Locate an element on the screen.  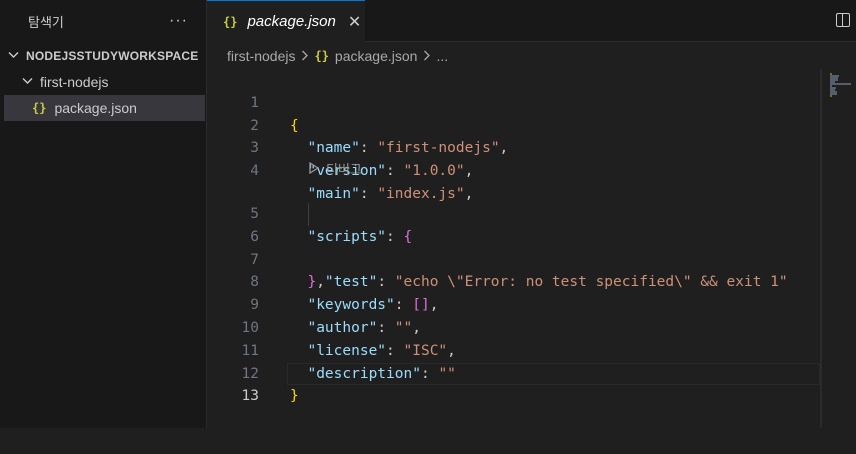
code-line: 7 }, is located at coordinates (513, 258).